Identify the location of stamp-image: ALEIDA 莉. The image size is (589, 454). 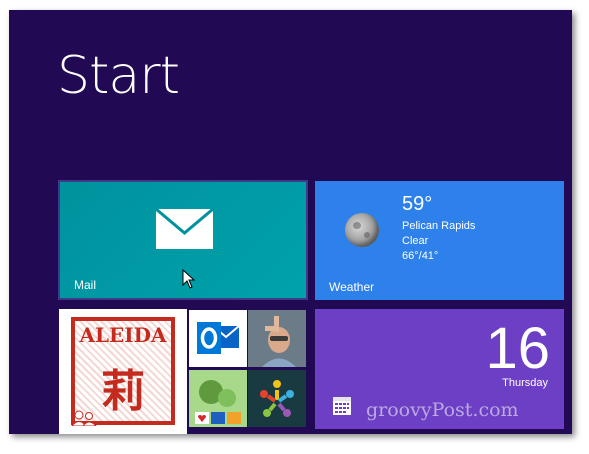
(123, 371).